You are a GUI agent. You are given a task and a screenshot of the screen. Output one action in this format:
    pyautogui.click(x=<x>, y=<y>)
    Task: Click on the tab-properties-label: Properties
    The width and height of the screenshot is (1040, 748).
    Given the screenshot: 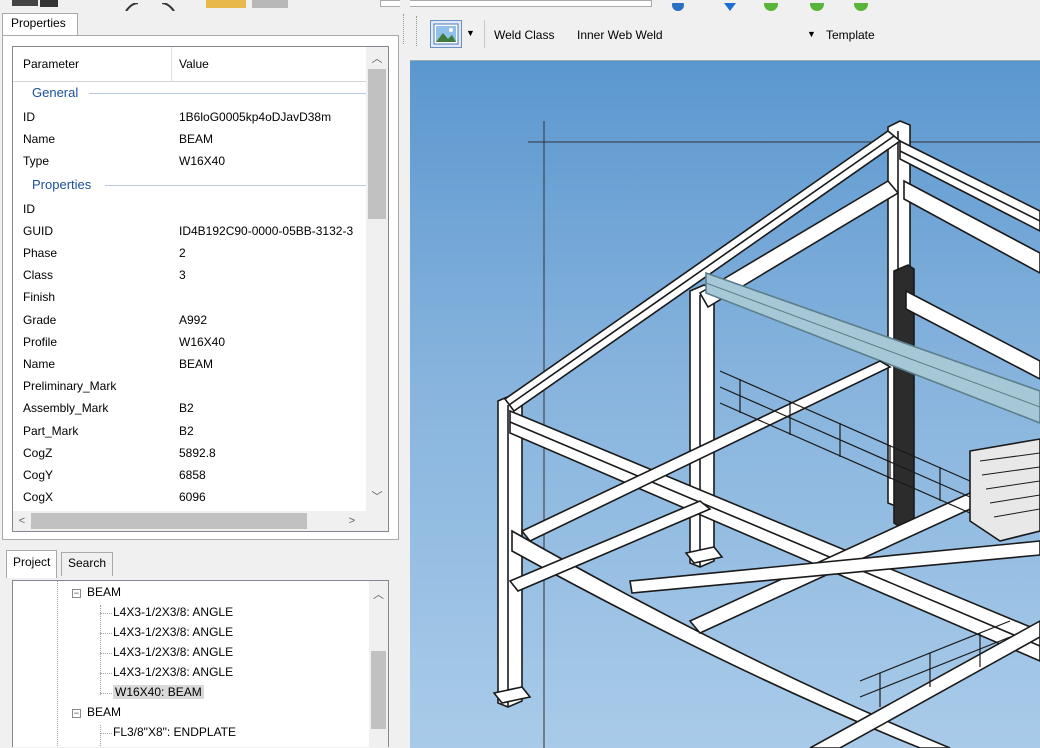 What is the action you would take?
    pyautogui.click(x=38, y=23)
    